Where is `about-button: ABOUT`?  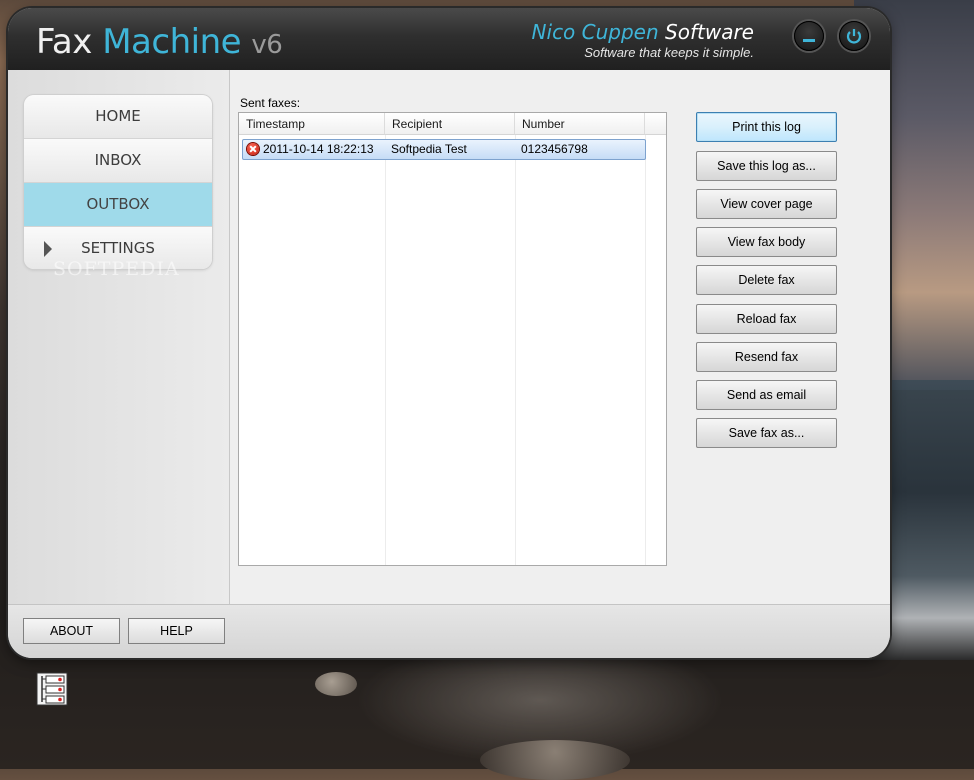
about-button: ABOUT is located at coordinates (71, 631).